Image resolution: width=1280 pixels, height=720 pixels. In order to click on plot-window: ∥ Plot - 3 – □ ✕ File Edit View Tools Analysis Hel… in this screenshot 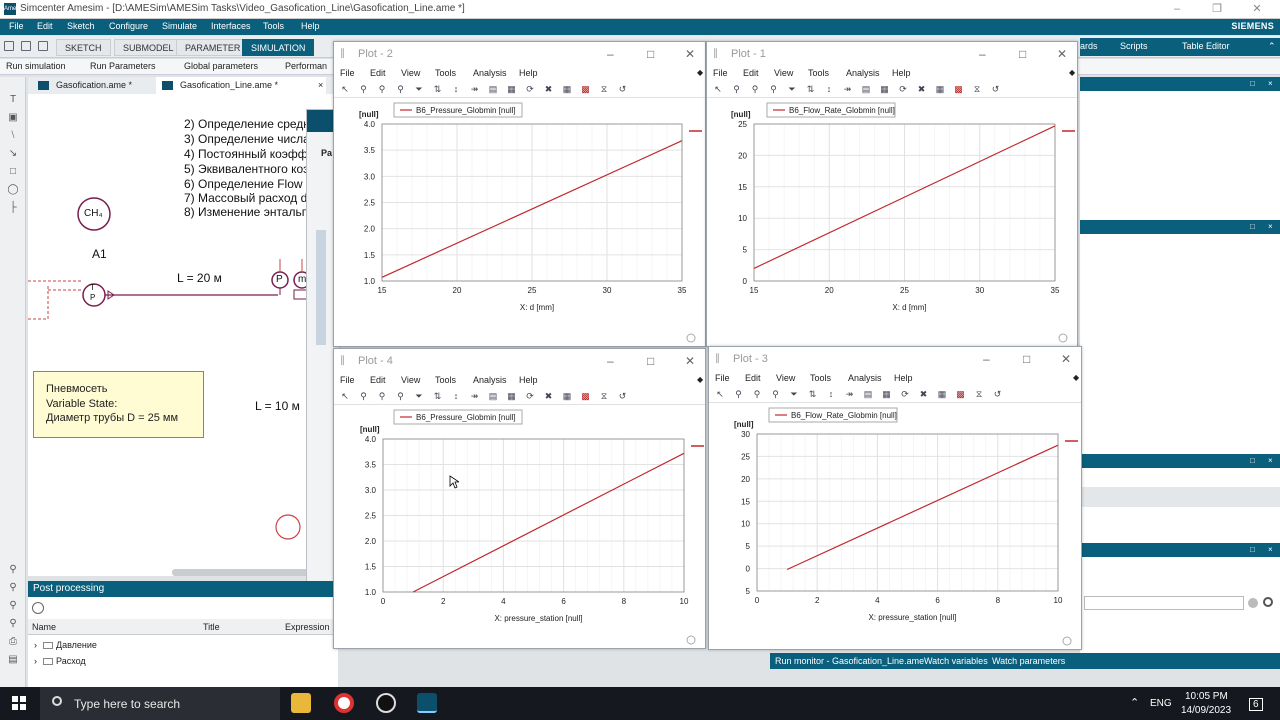, I will do `click(895, 498)`.